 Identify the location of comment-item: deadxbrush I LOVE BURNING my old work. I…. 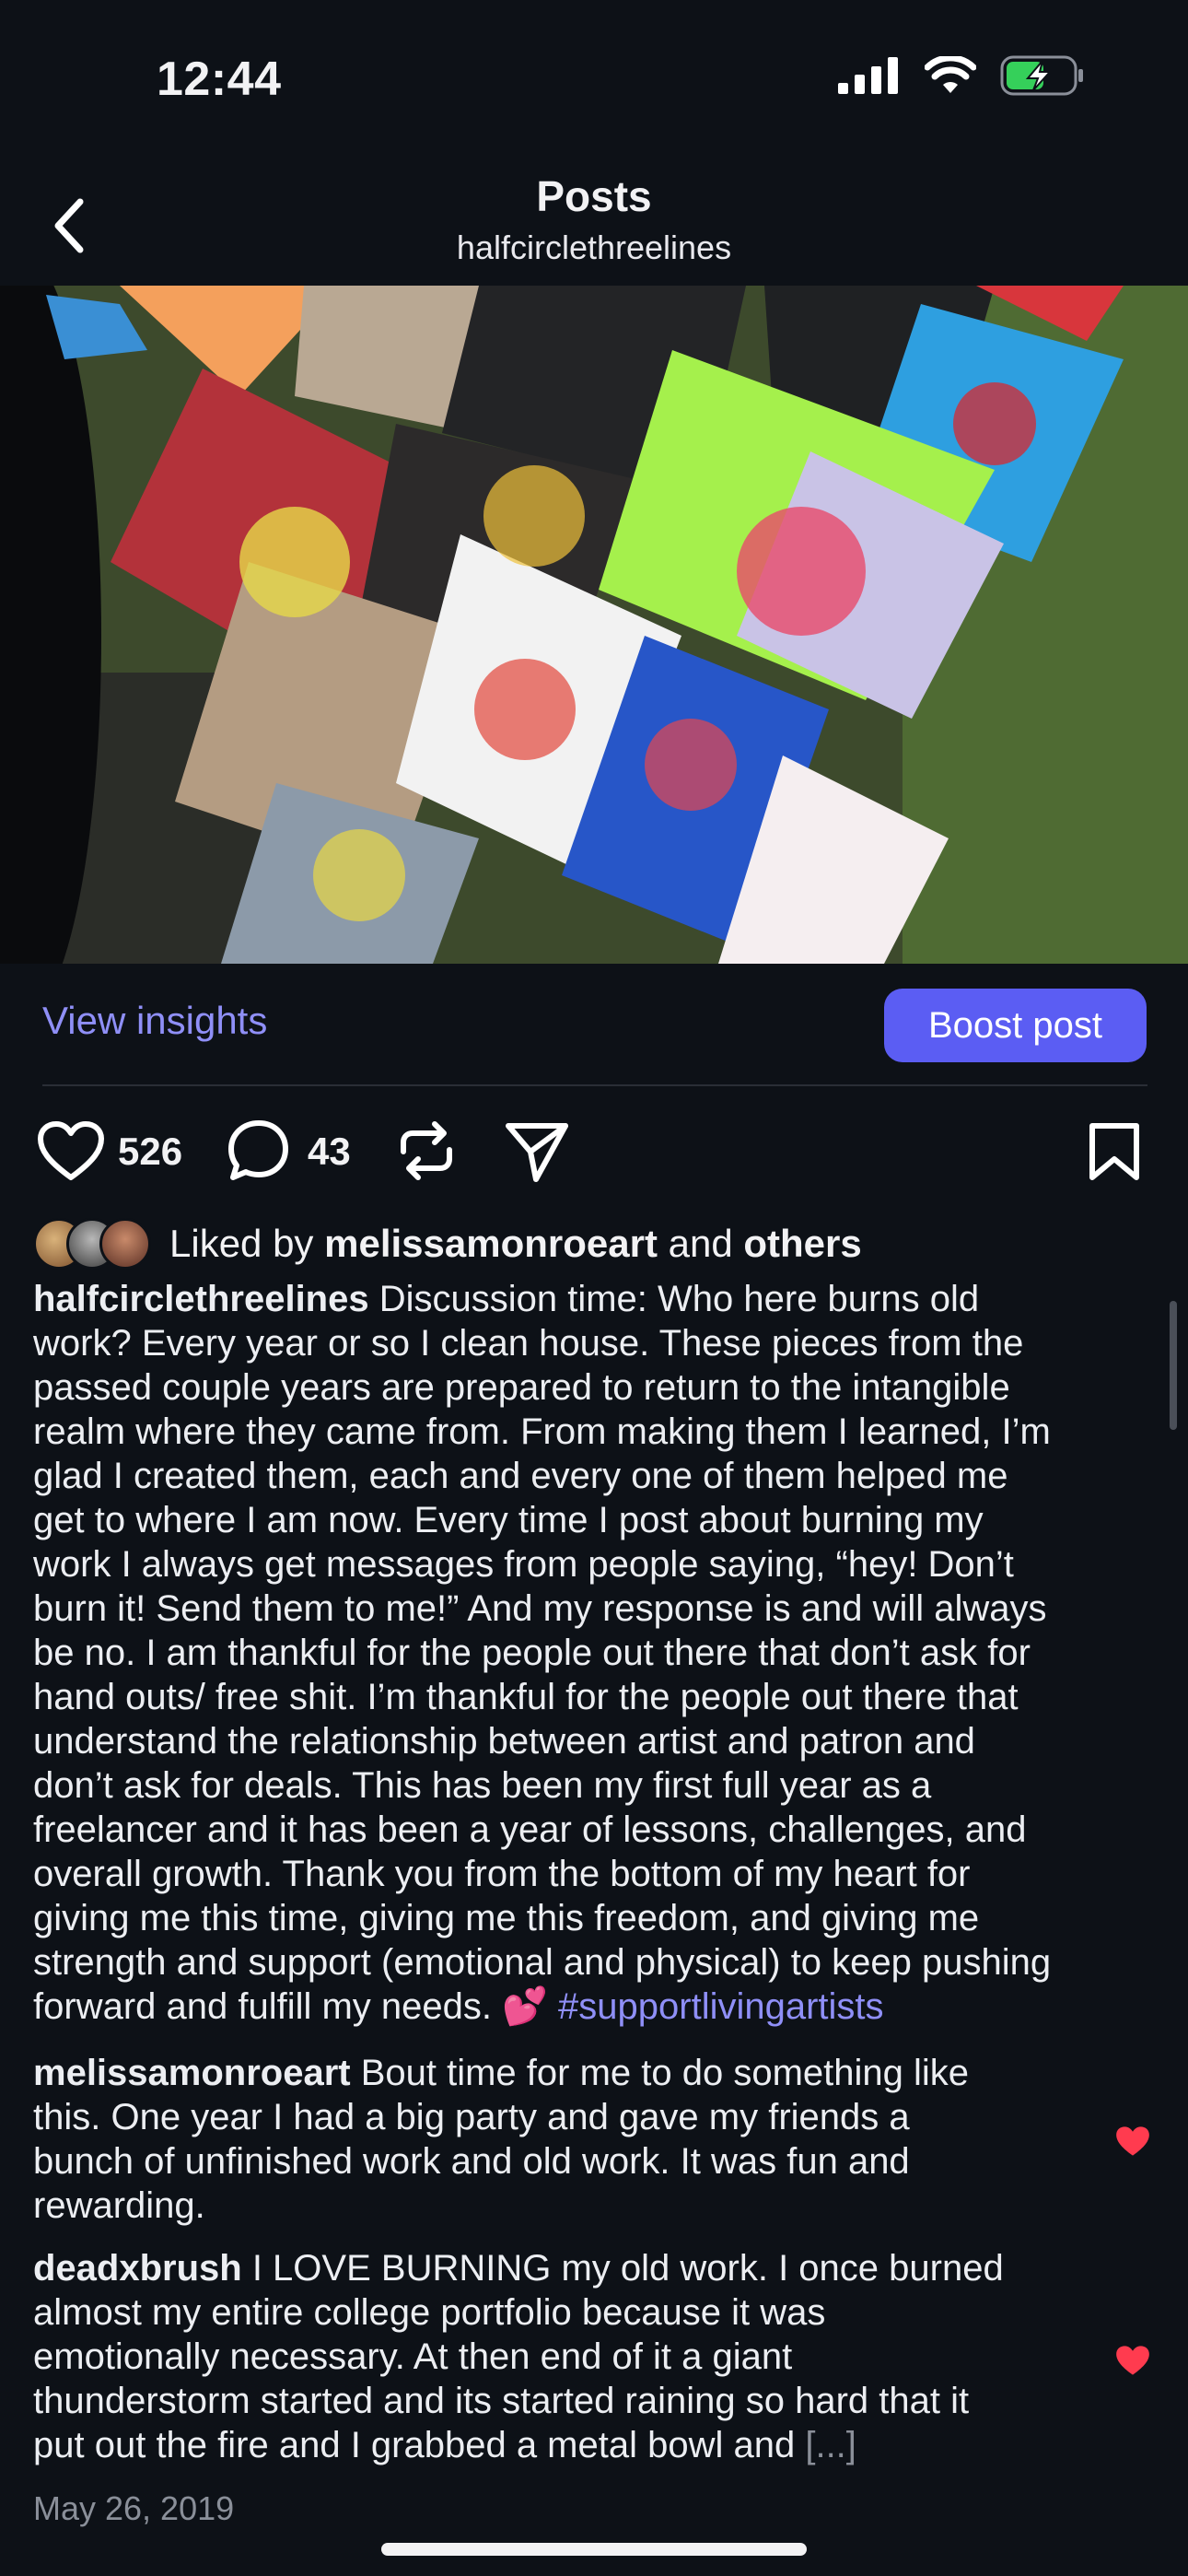
(576, 2356).